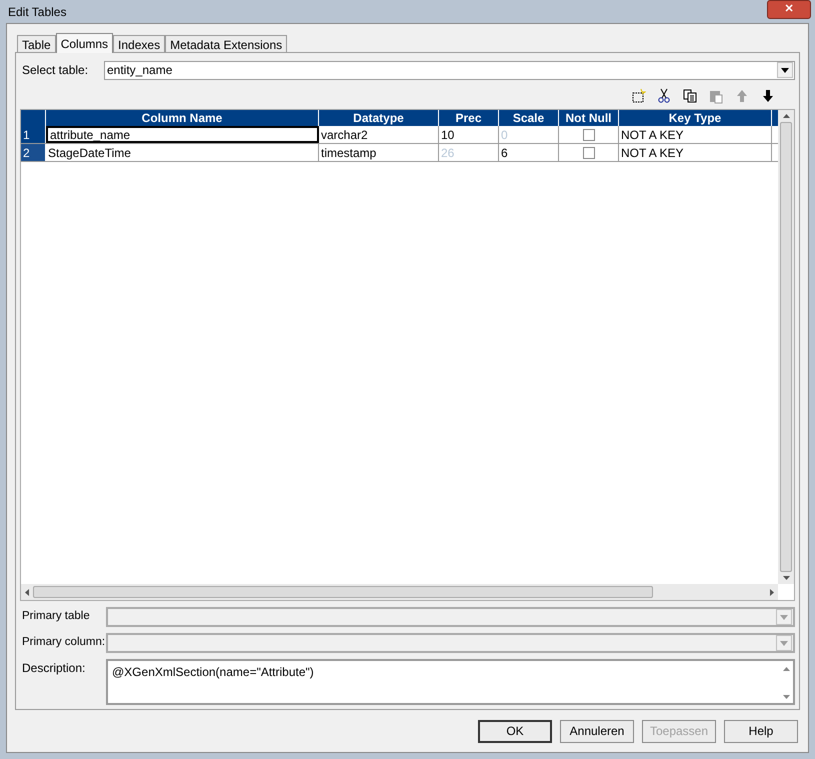 The image size is (815, 759). Describe the element at coordinates (772, 592) in the screenshot. I see `scroll-right-icon` at that location.